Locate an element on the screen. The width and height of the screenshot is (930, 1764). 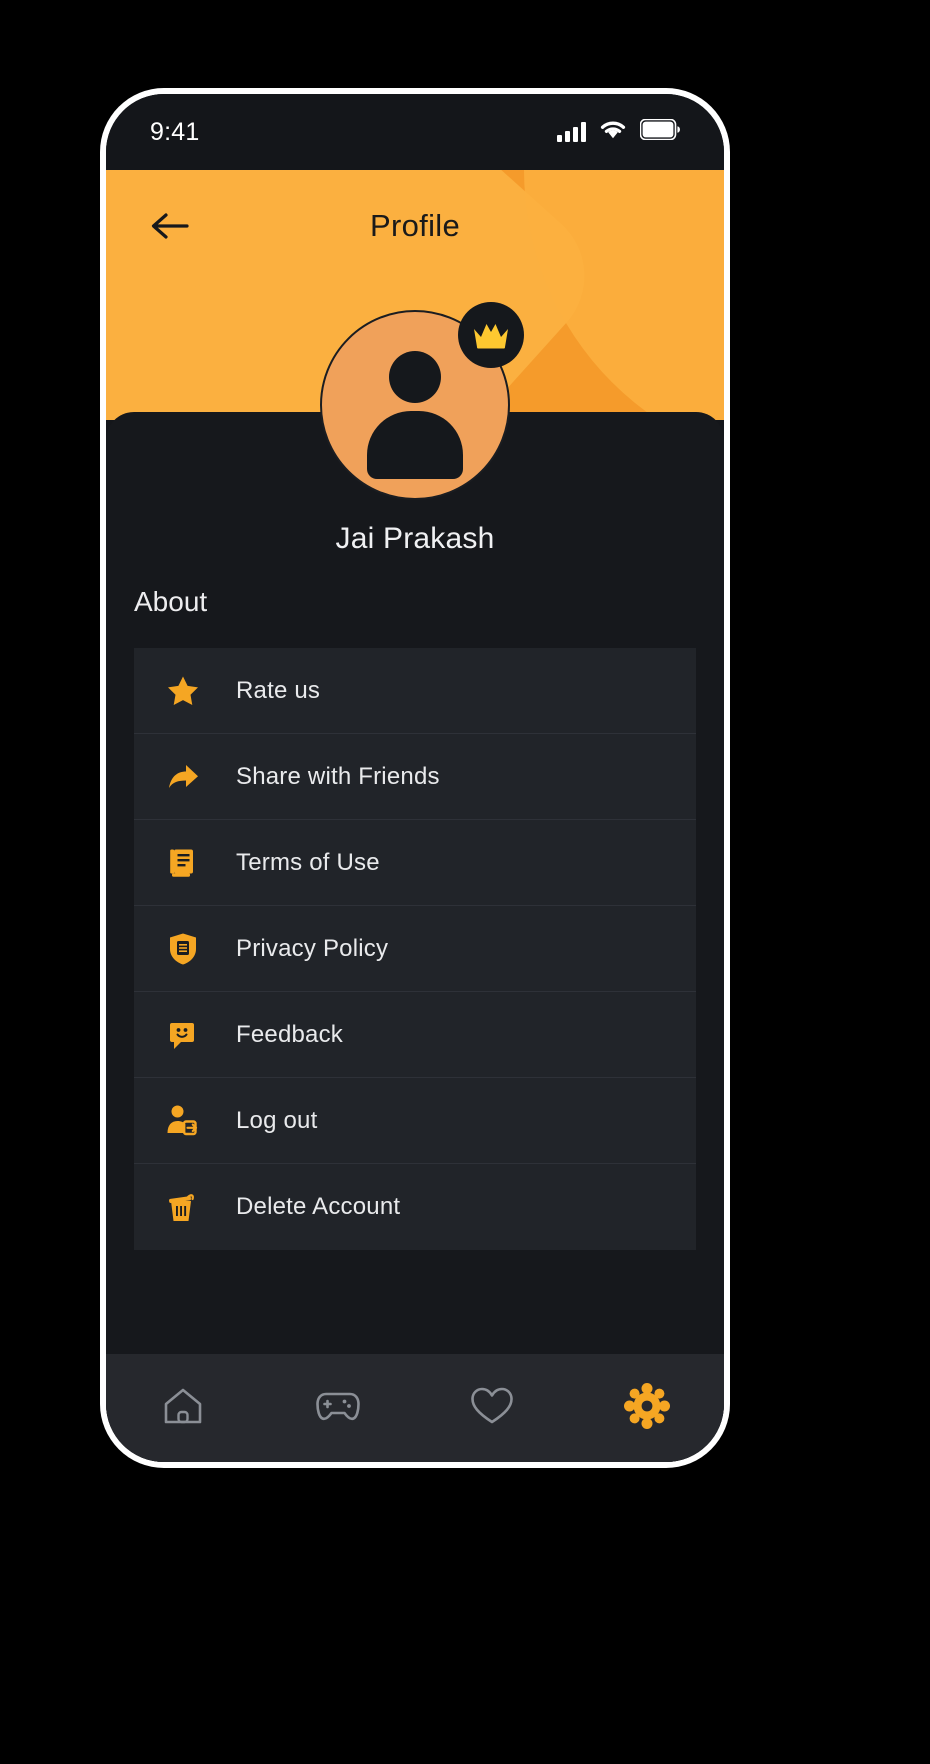
gamepad-icon is located at coordinates (338, 1408).